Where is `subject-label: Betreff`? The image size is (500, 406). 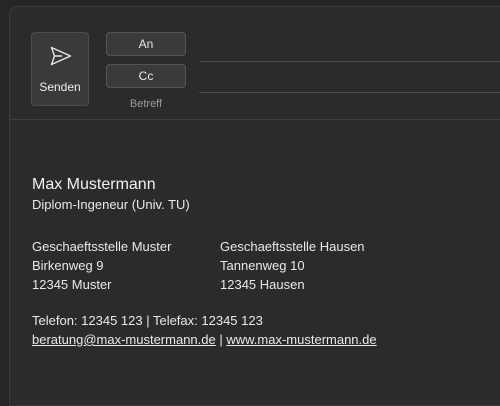 subject-label: Betreff is located at coordinates (146, 104).